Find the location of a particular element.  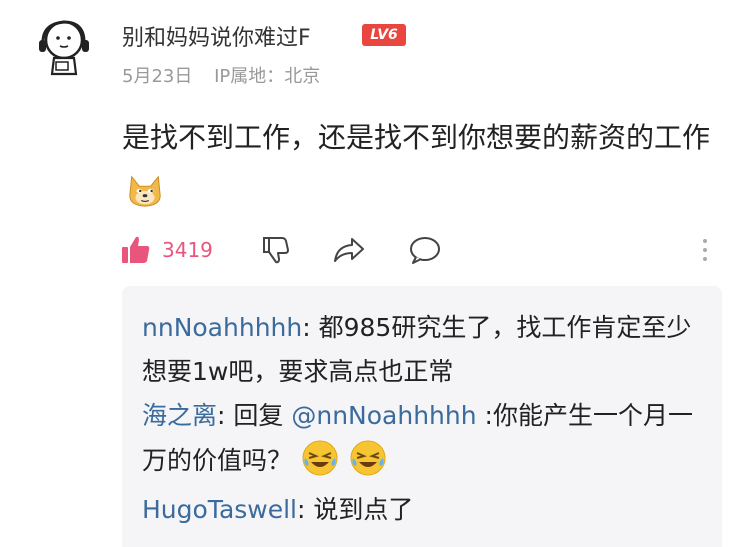

action-bar: 3419 is located at coordinates (420, 250).